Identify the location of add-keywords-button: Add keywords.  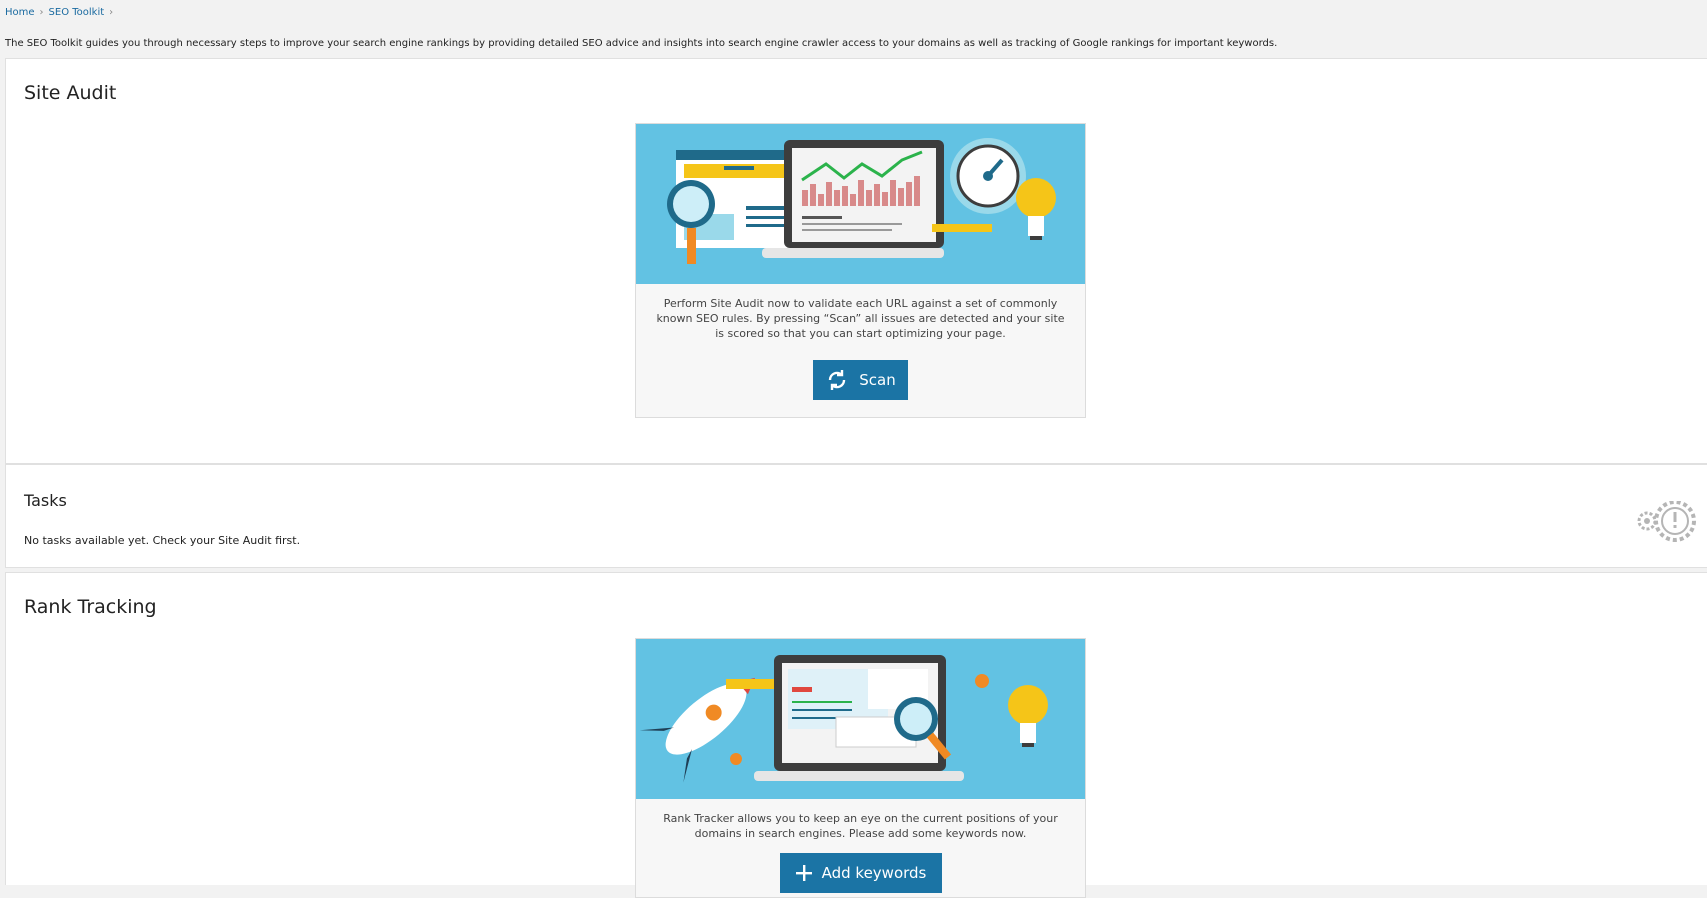
(861, 873).